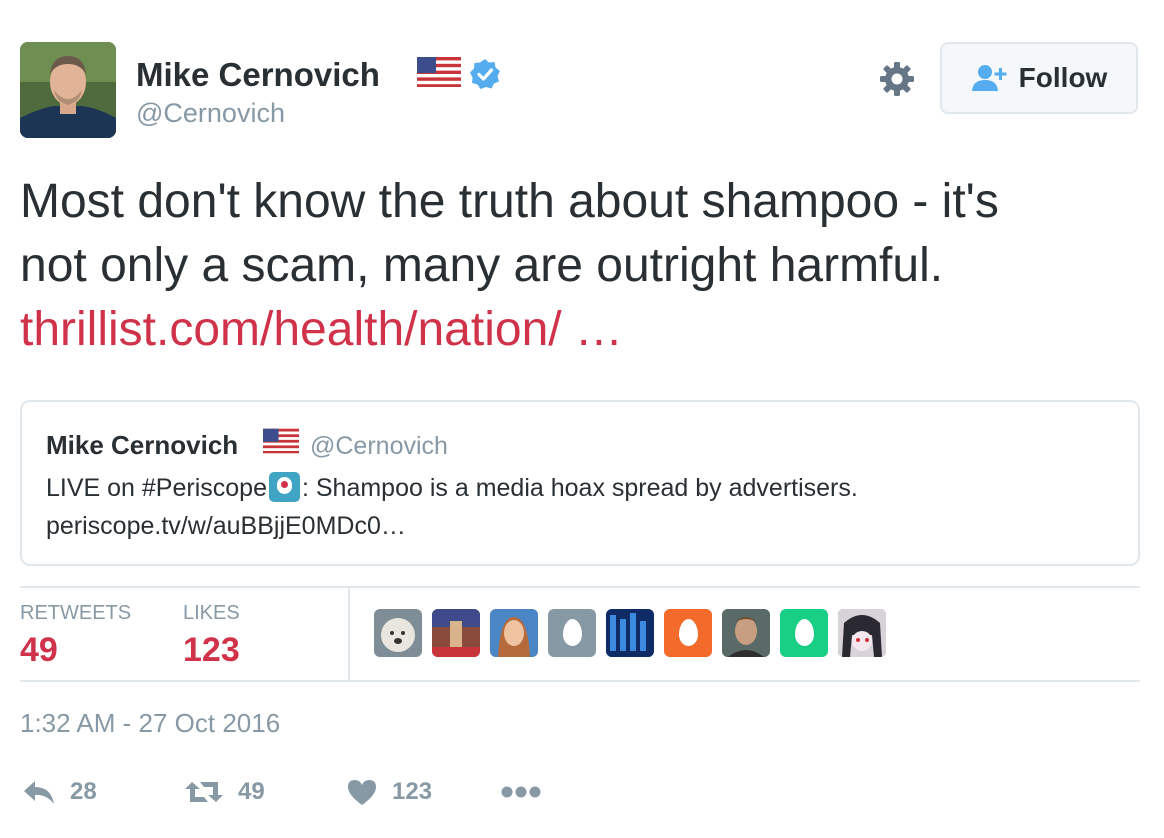  Describe the element at coordinates (284, 487) in the screenshot. I see `periscope-icon` at that location.